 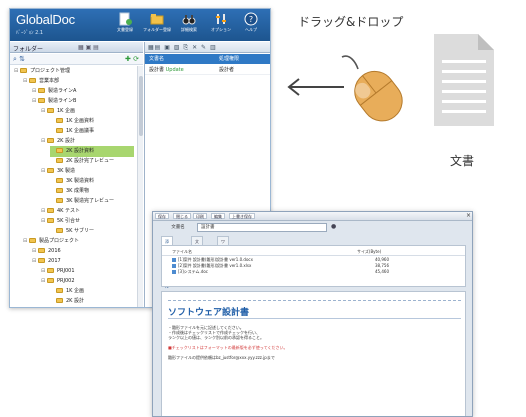 What do you see at coordinates (221, 25) in the screenshot?
I see `toolbar-options-button: オプション` at bounding box center [221, 25].